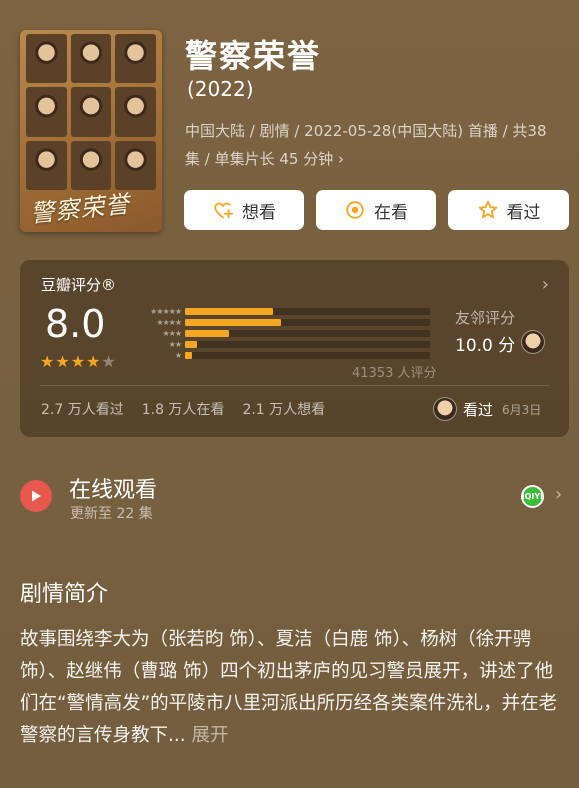 This screenshot has width=579, height=788. Describe the element at coordinates (210, 735) in the screenshot. I see `expand-link: 展开` at that location.